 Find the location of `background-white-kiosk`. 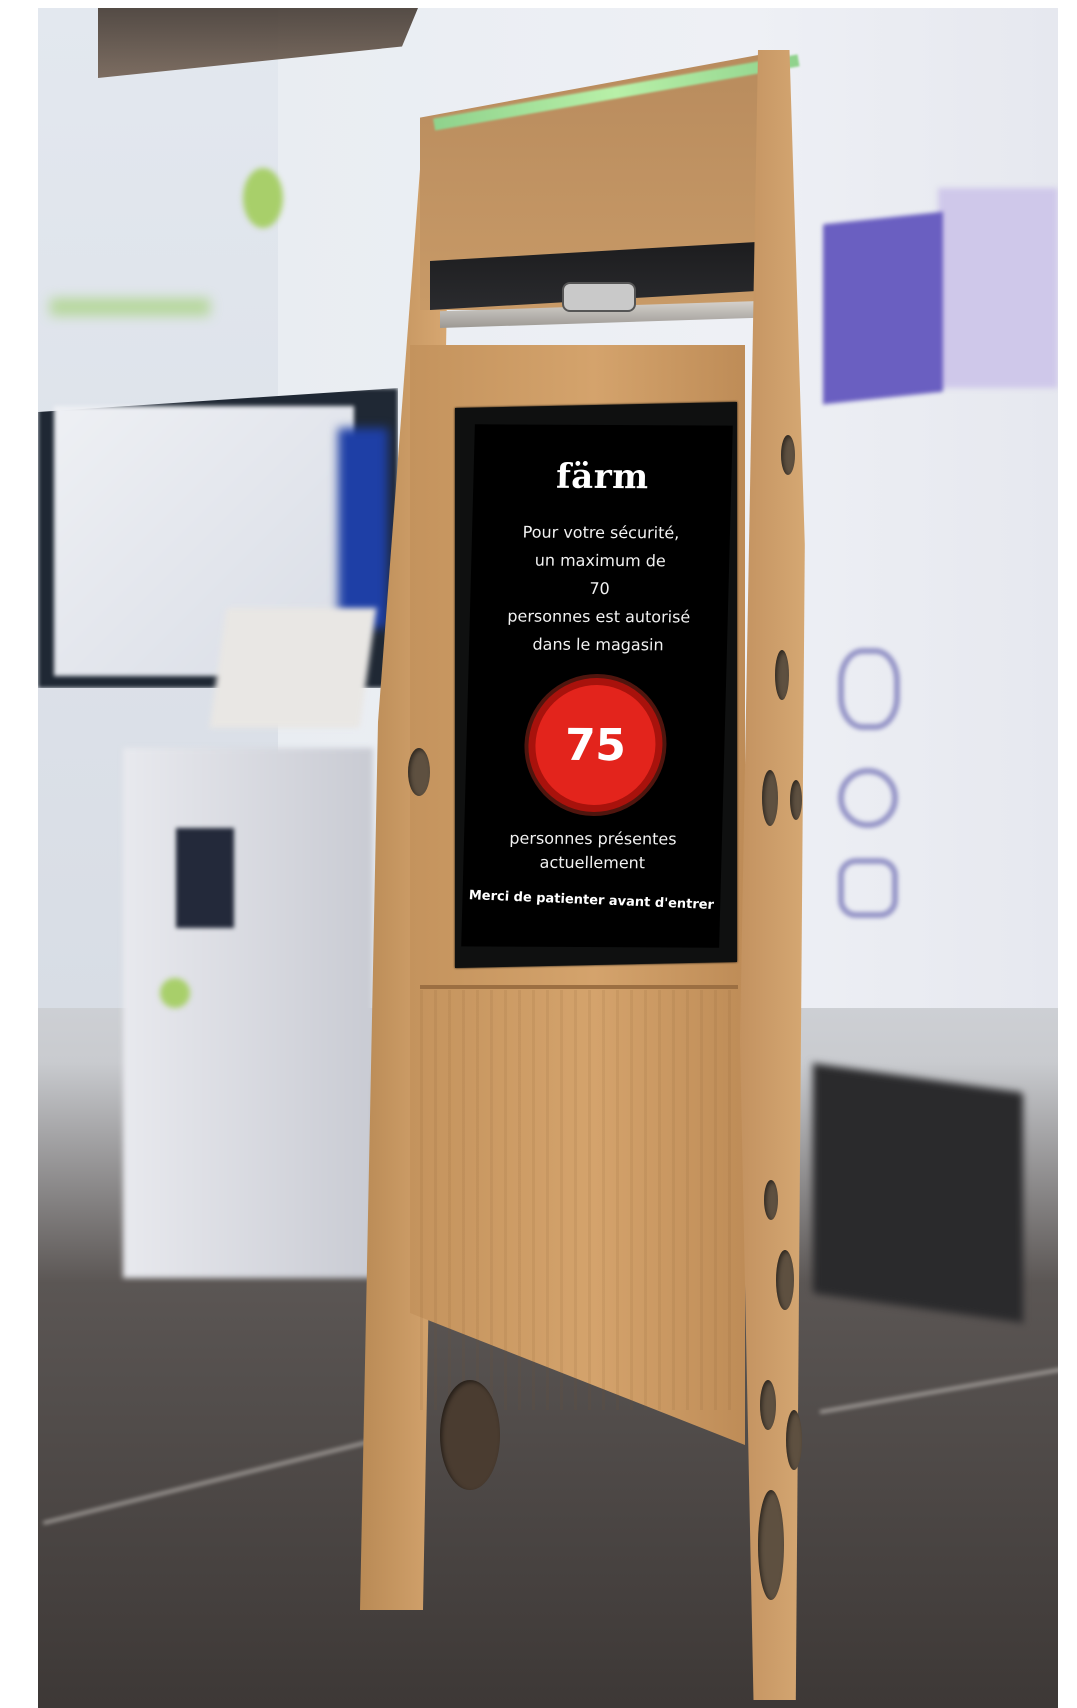

background-white-kiosk is located at coordinates (248, 1013).